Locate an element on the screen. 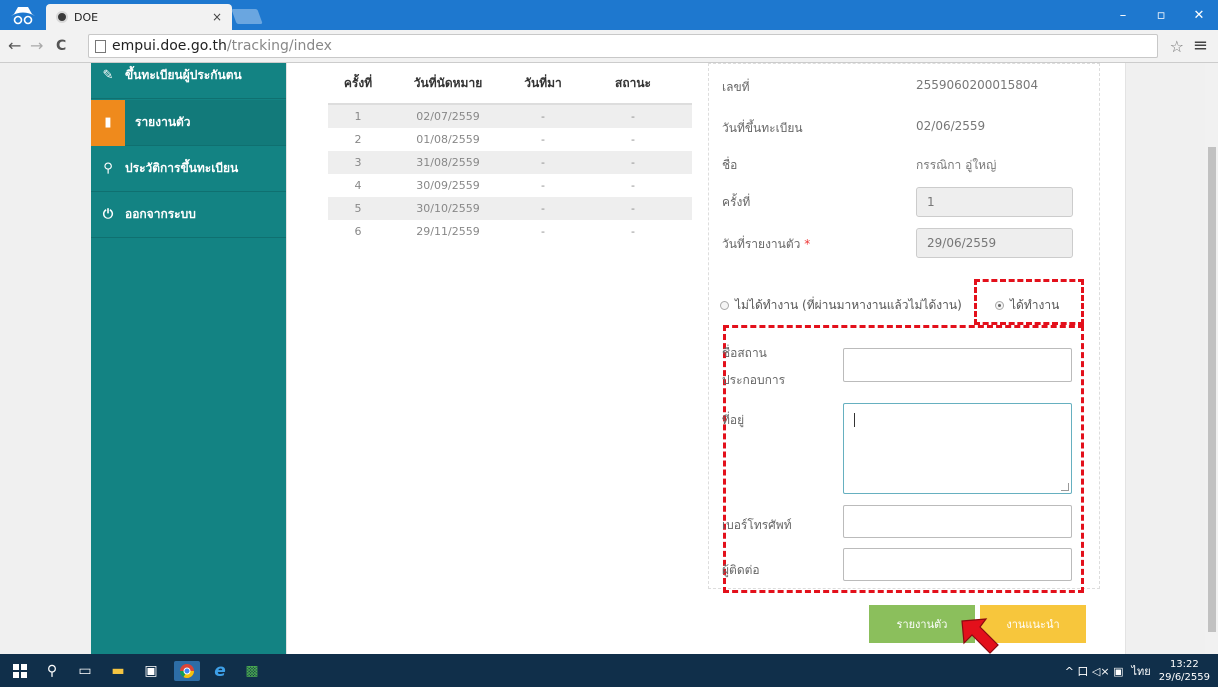 The width and height of the screenshot is (1218, 687). round-field: 1 is located at coordinates (994, 202).